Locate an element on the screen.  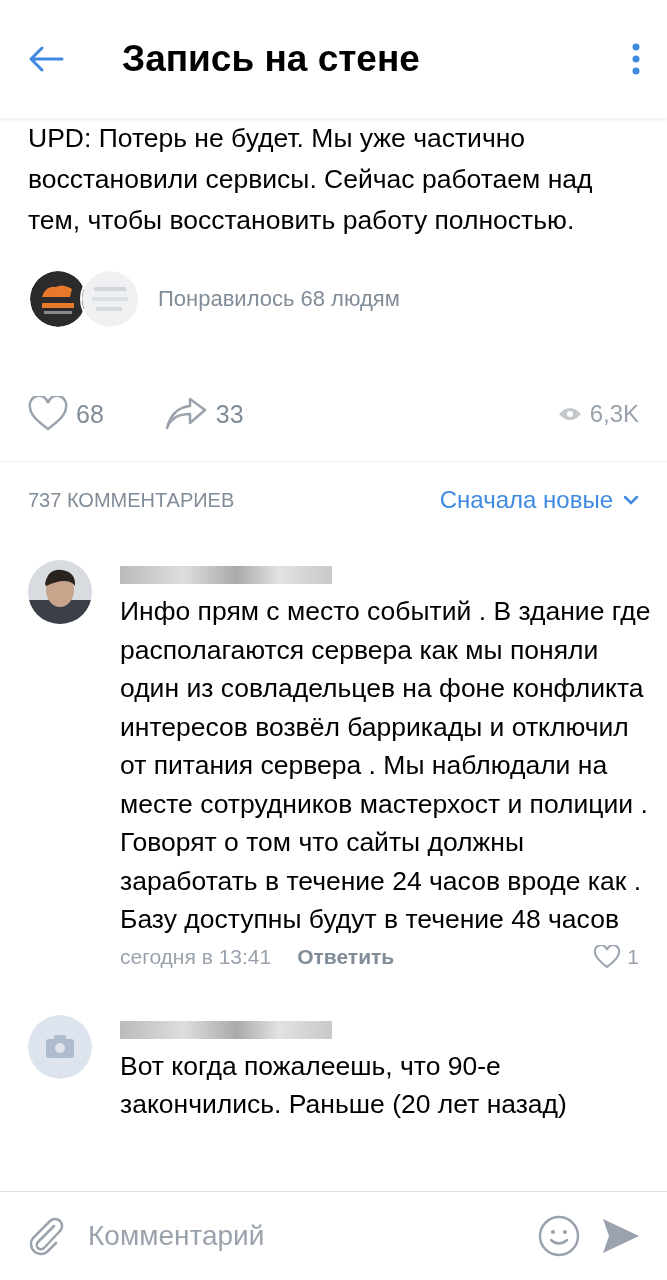
camera-avatar-icon is located at coordinates (60, 1046).